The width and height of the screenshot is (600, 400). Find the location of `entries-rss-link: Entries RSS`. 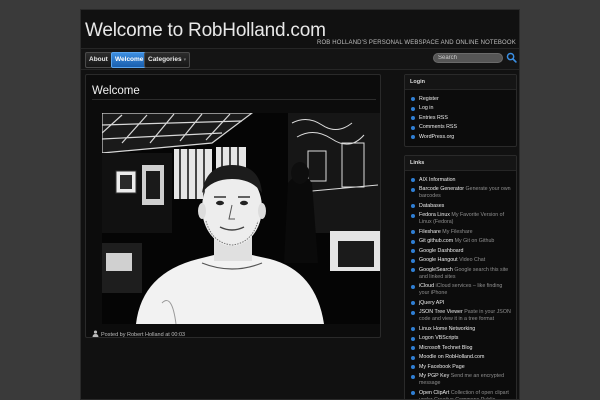

entries-rss-link: Entries RSS is located at coordinates (433, 118).